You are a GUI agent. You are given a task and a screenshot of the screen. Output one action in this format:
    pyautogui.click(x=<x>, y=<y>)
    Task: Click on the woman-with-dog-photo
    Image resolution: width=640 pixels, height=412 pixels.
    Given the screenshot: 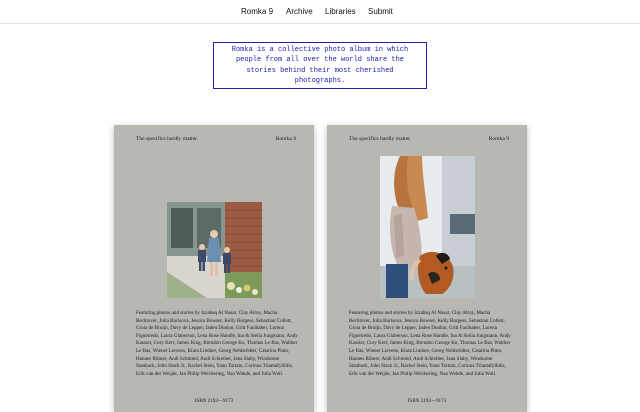 What is the action you would take?
    pyautogui.click(x=427, y=227)
    